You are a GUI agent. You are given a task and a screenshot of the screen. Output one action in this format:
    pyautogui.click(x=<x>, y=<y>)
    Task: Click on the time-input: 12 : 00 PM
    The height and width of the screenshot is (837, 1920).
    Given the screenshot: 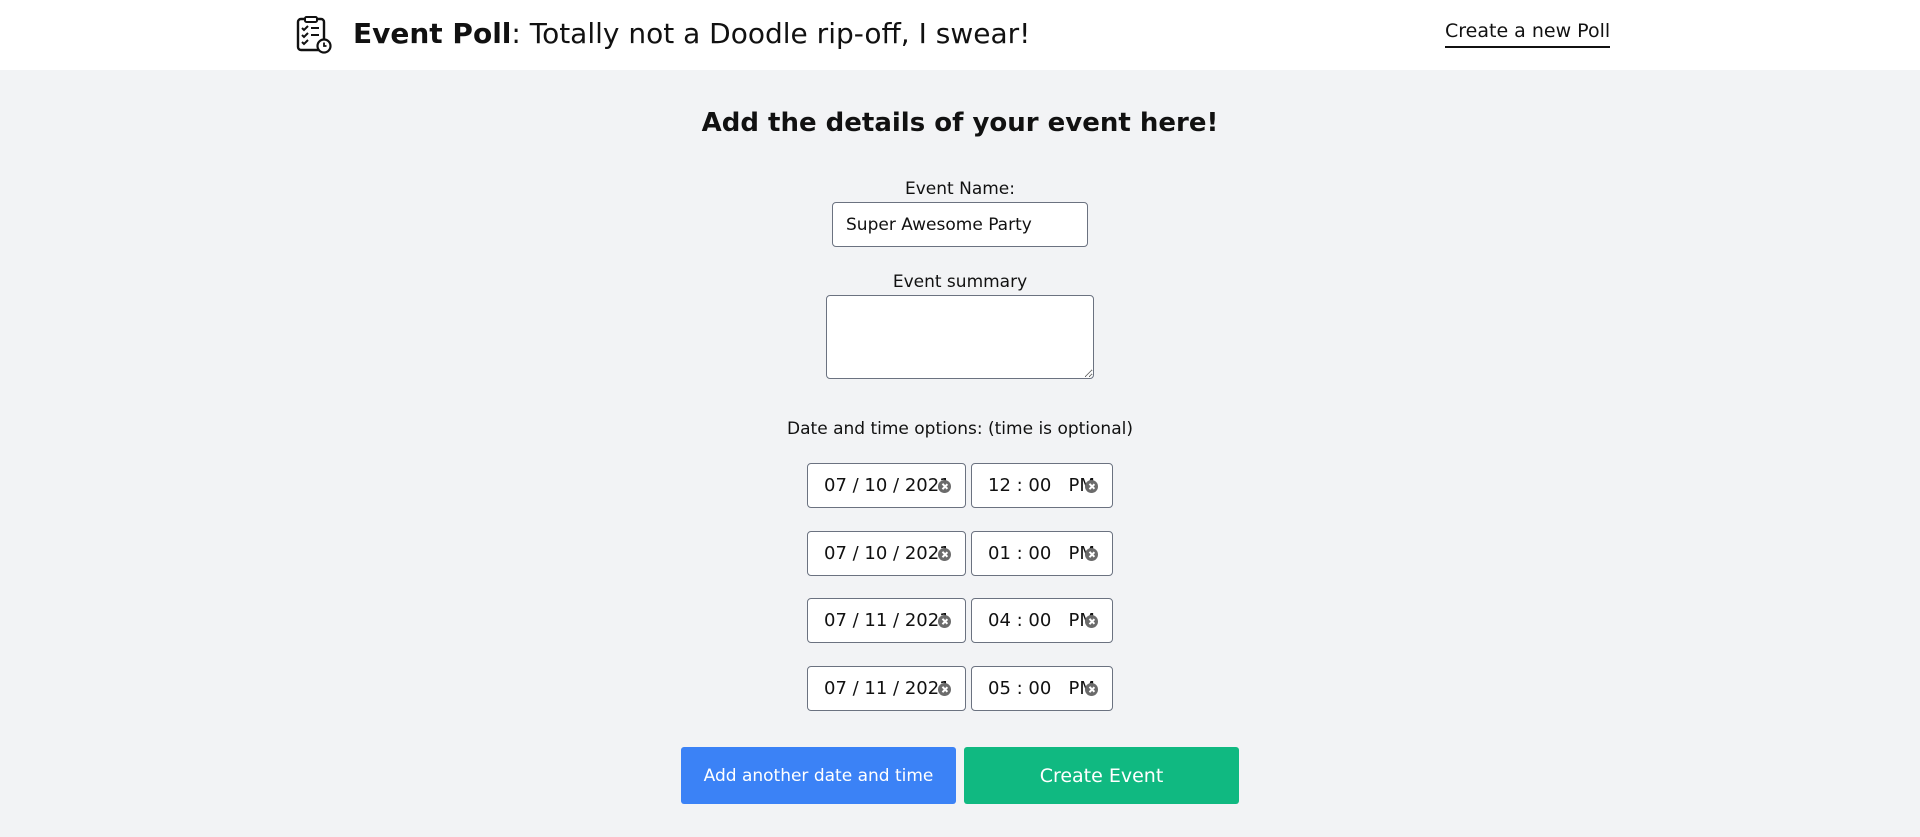 What is the action you would take?
    pyautogui.click(x=1042, y=485)
    